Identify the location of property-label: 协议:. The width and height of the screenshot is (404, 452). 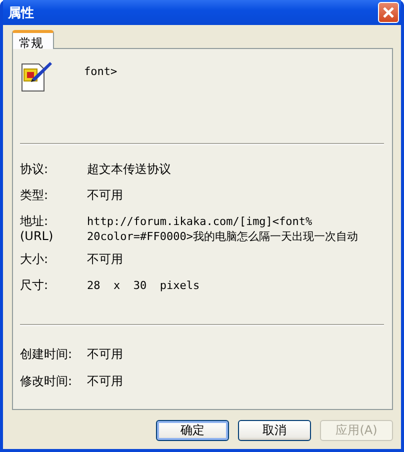
(35, 169).